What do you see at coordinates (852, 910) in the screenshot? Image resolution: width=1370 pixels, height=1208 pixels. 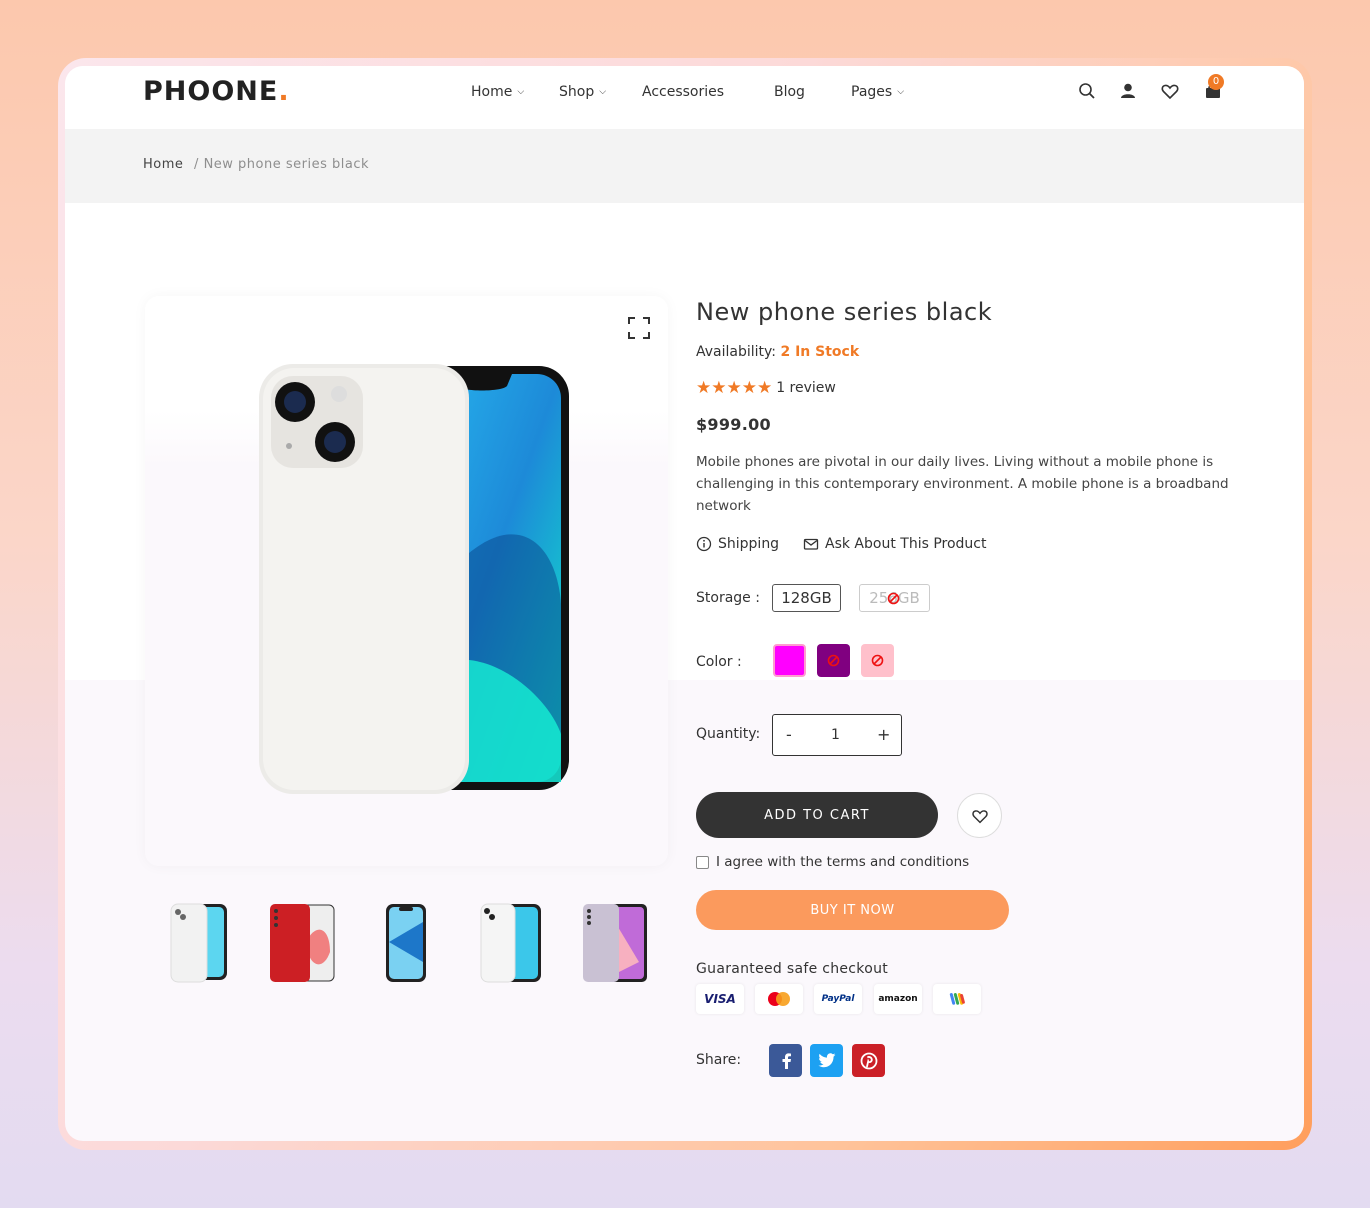 I see `buy-now-button: BUY IT NOW` at bounding box center [852, 910].